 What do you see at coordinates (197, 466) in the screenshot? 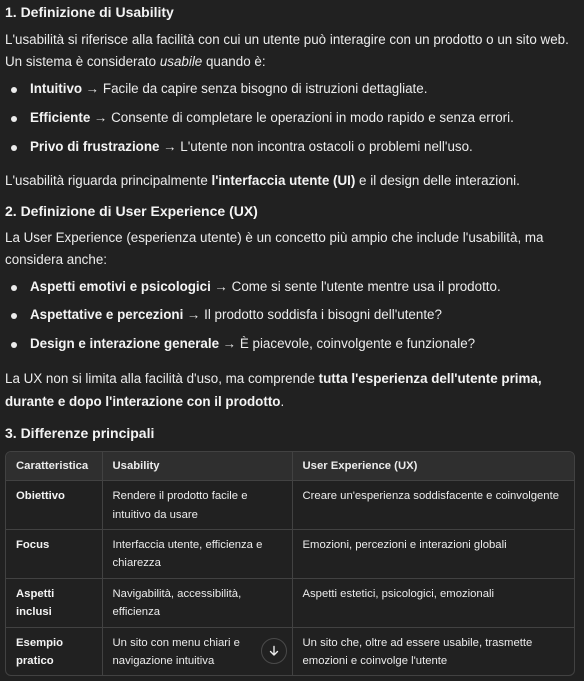
I see `column-header: Usability` at bounding box center [197, 466].